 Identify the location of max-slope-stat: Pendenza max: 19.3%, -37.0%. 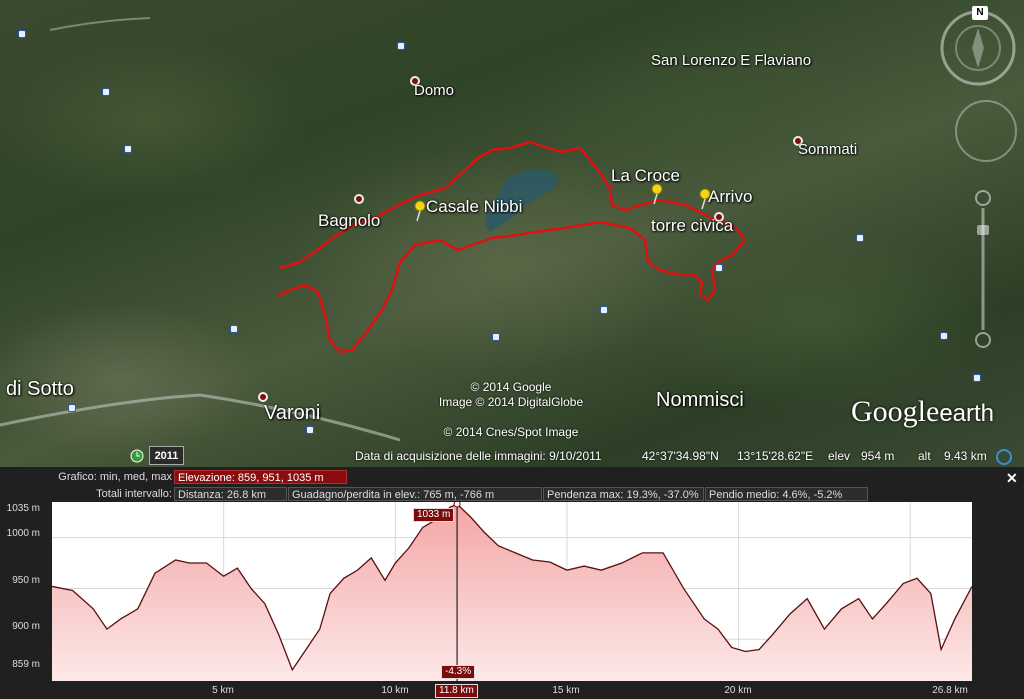
(623, 494).